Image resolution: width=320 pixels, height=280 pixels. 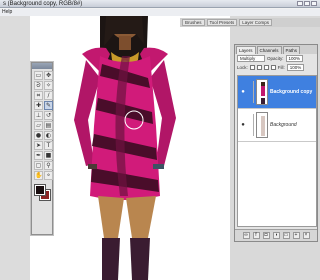 I want to click on menu-help: Help, so click(x=7, y=12).